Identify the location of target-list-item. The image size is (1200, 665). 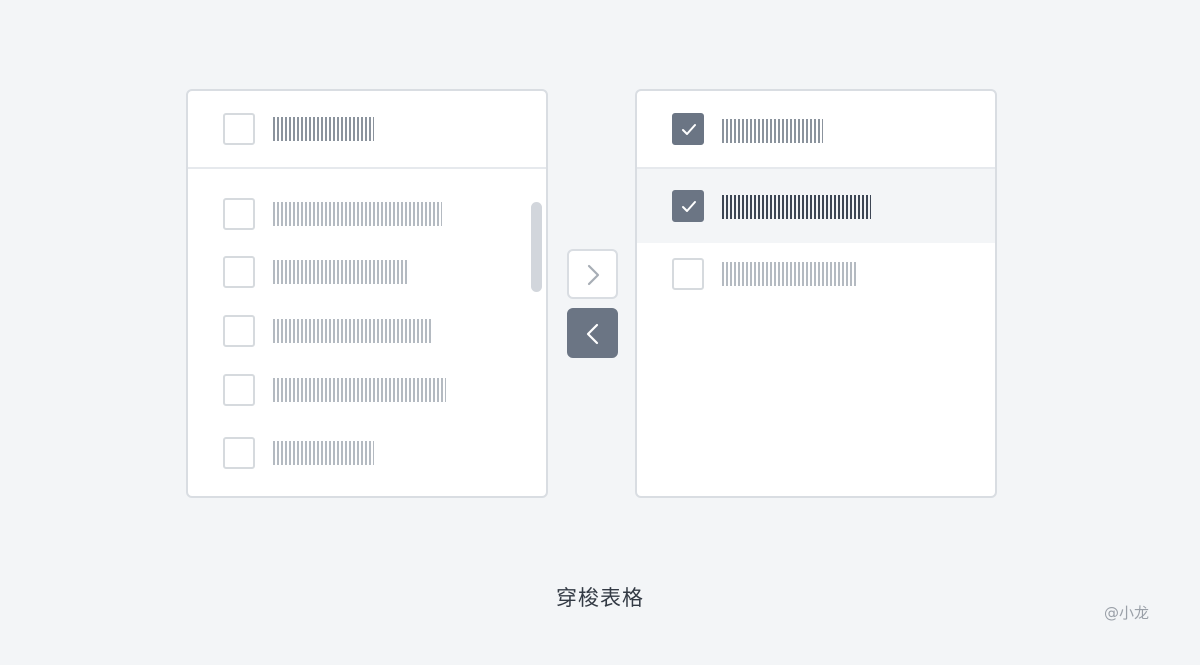
(816, 272).